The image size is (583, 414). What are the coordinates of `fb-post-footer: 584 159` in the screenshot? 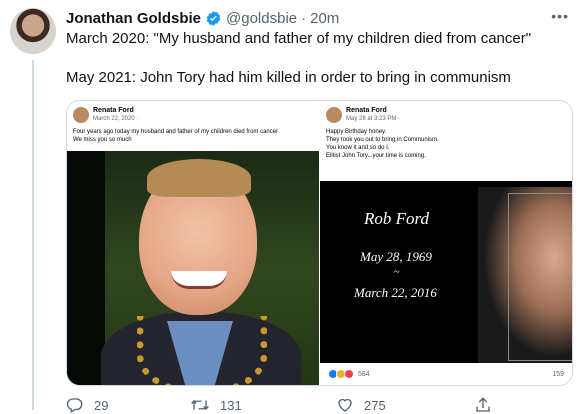 It's located at (446, 374).